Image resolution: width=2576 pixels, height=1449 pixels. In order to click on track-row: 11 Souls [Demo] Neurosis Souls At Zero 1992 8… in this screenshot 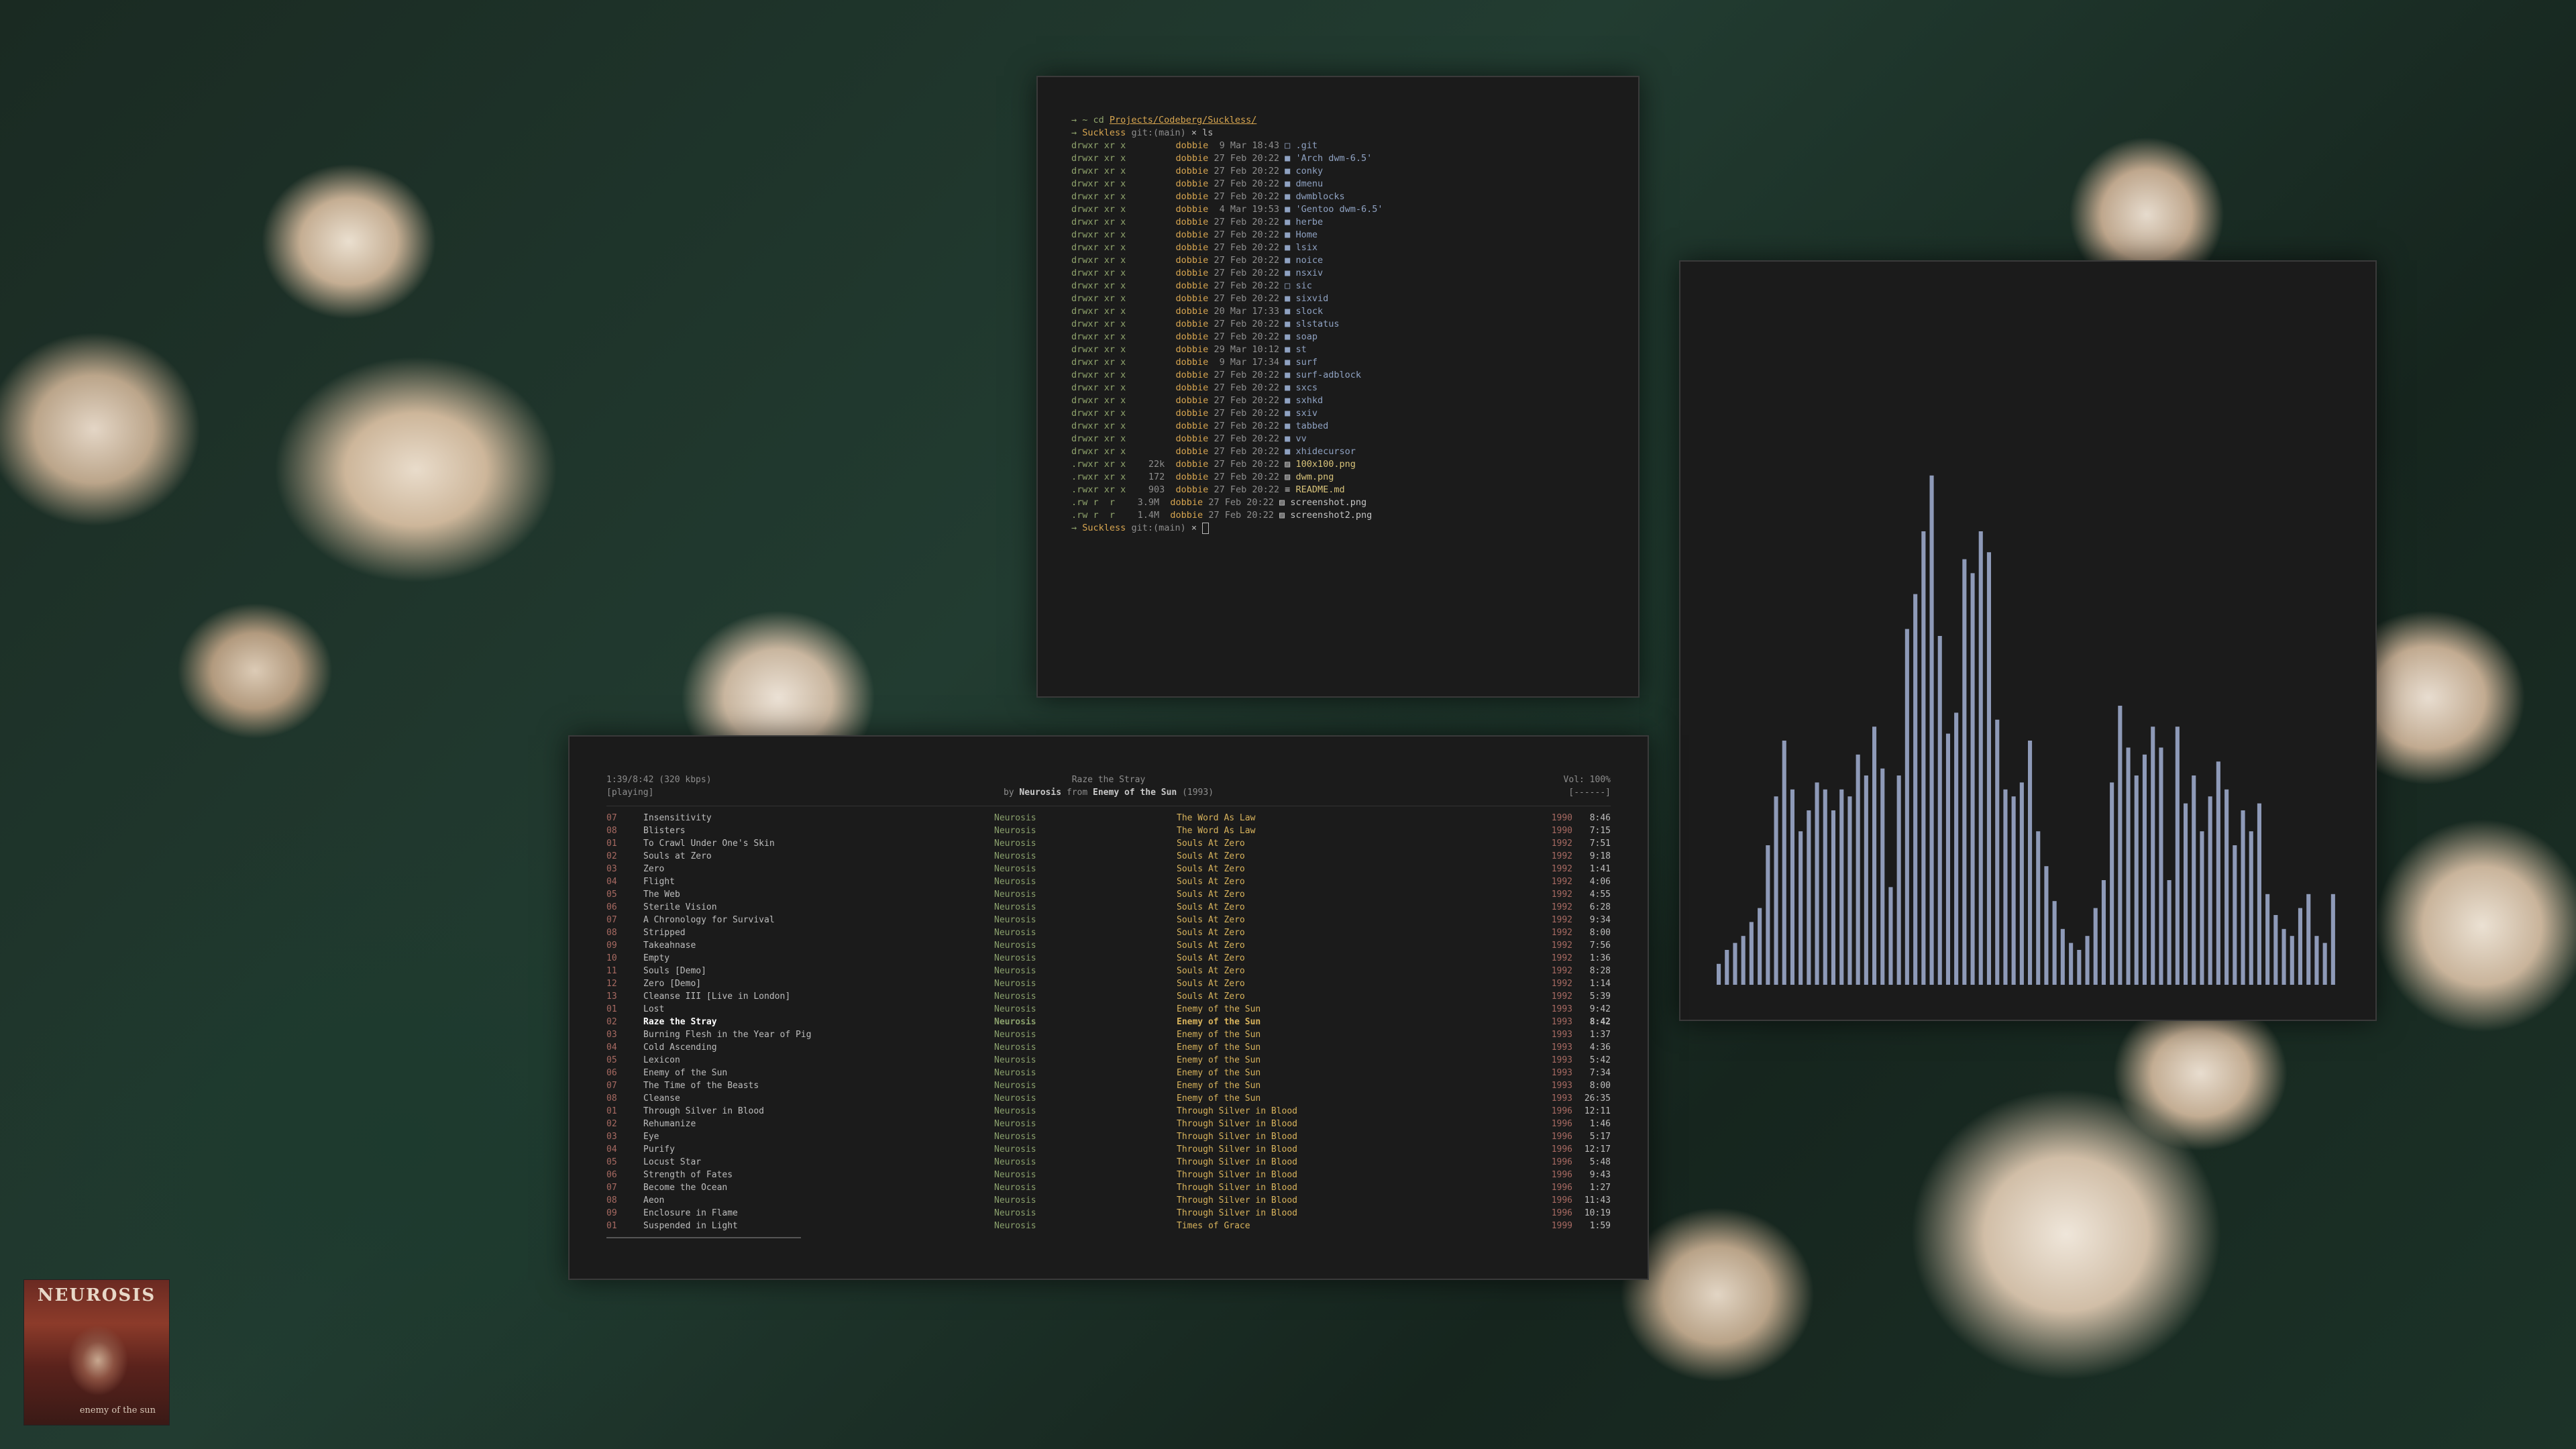, I will do `click(1108, 971)`.